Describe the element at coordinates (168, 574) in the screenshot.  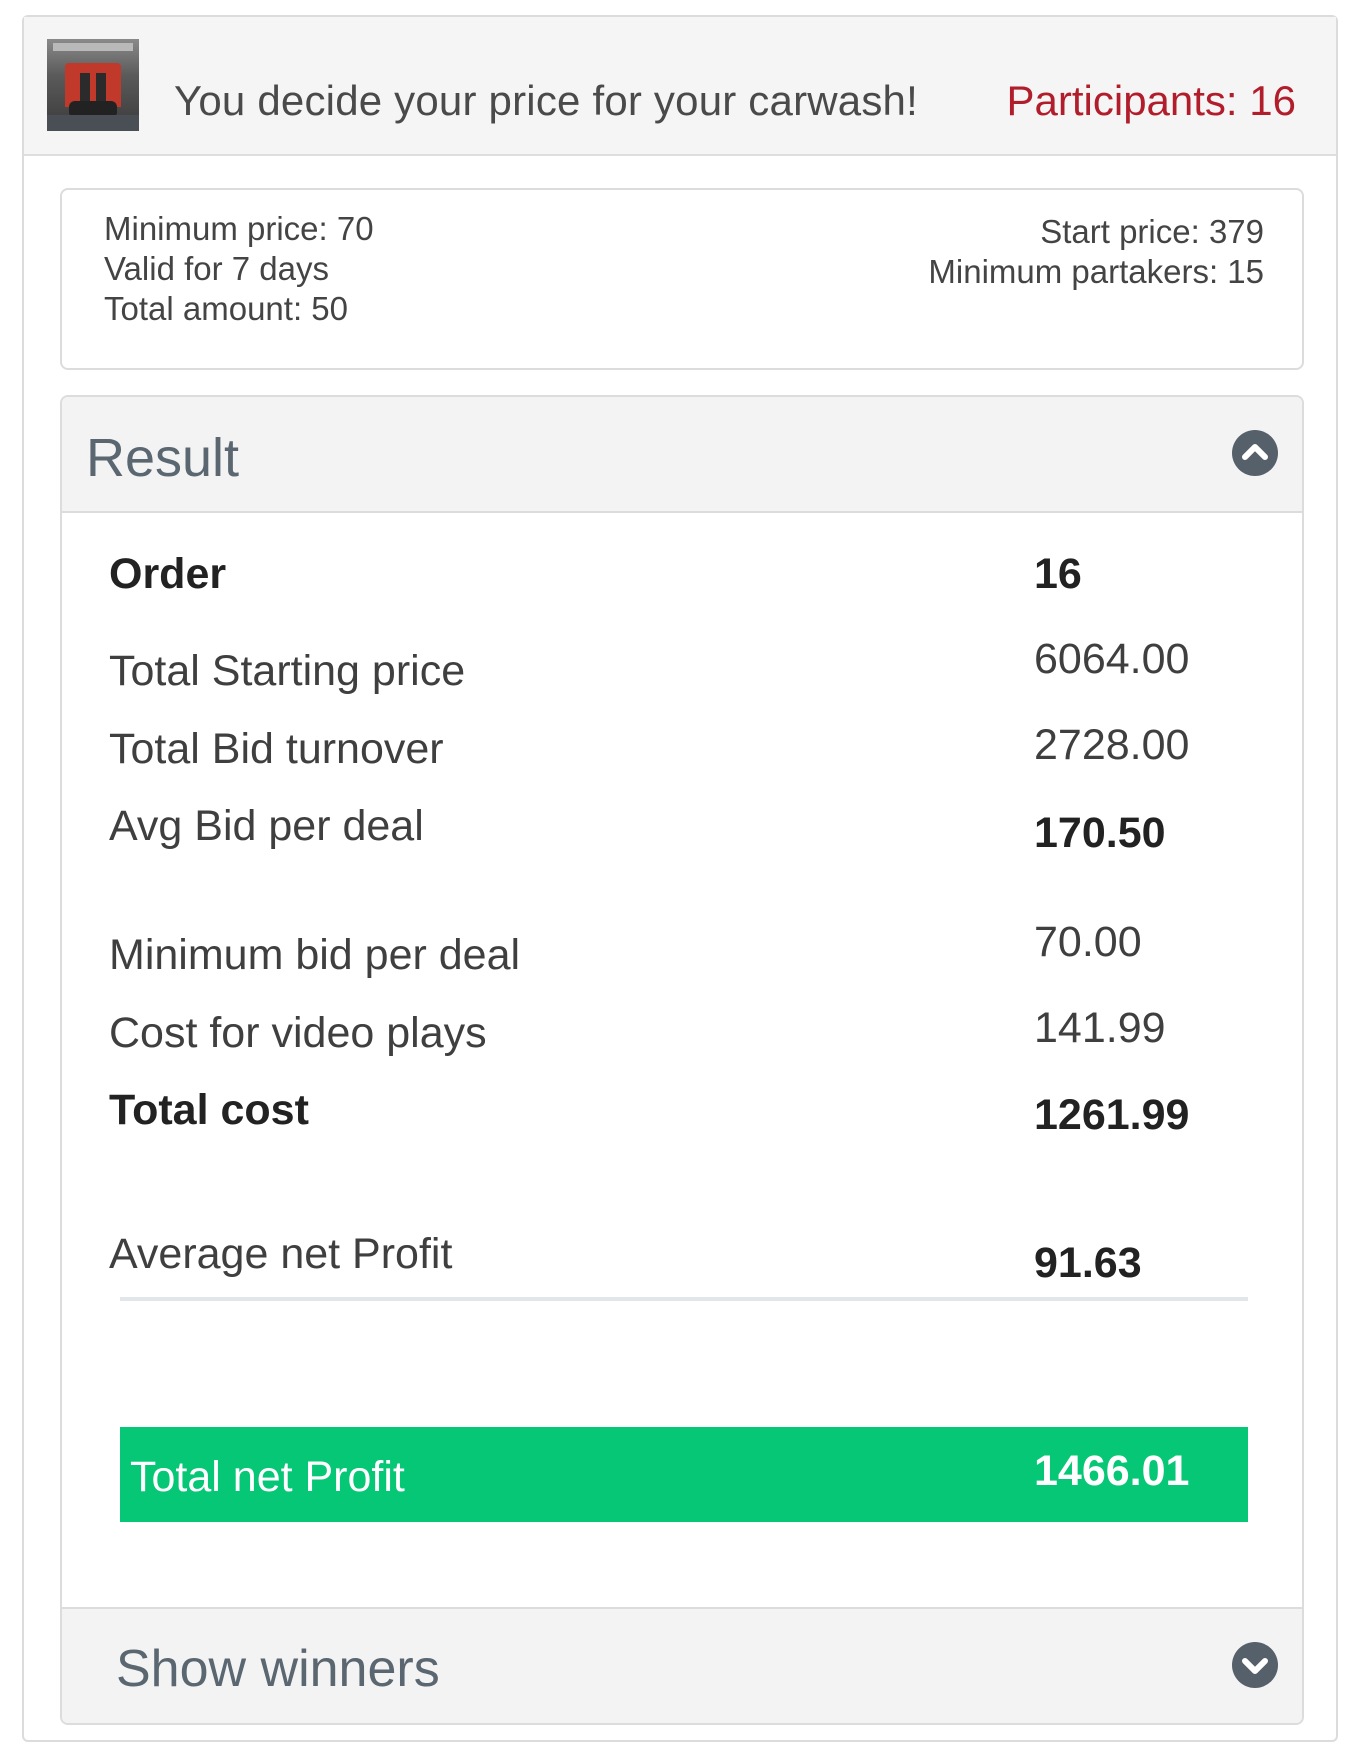
I see `order-label: Order` at that location.